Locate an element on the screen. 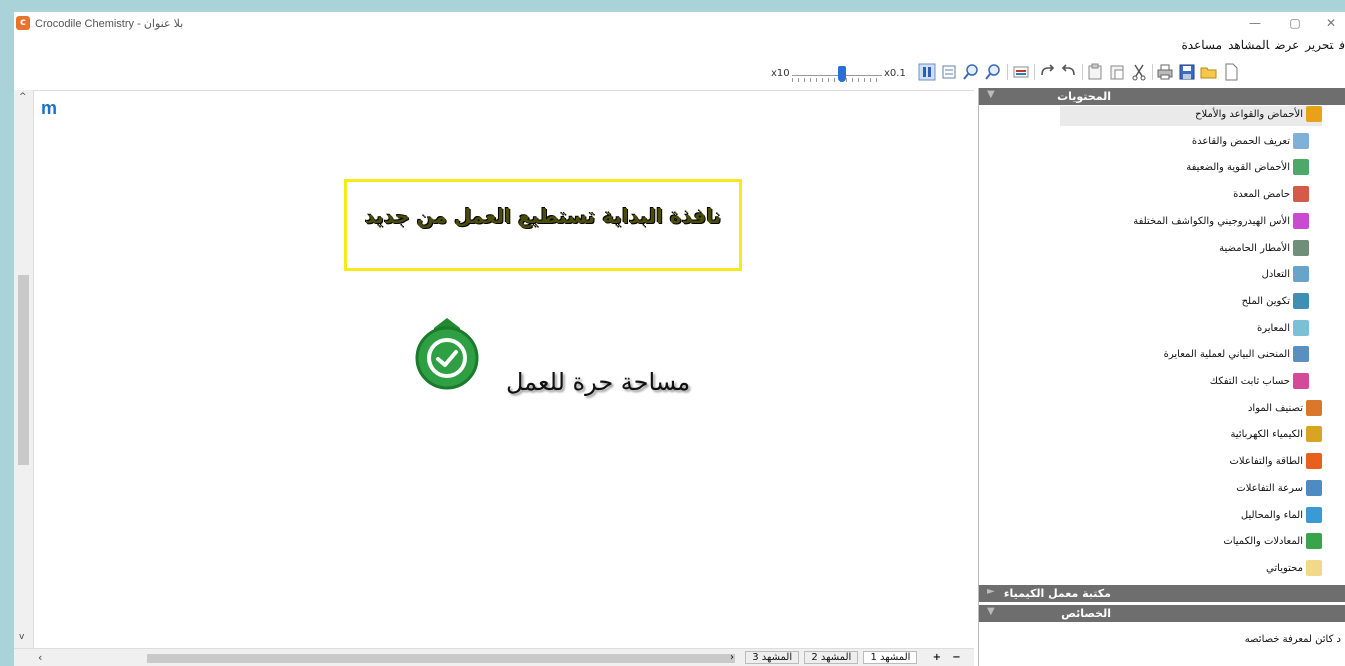  tree-item: سرعة التفاعلات is located at coordinates (1279, 489).